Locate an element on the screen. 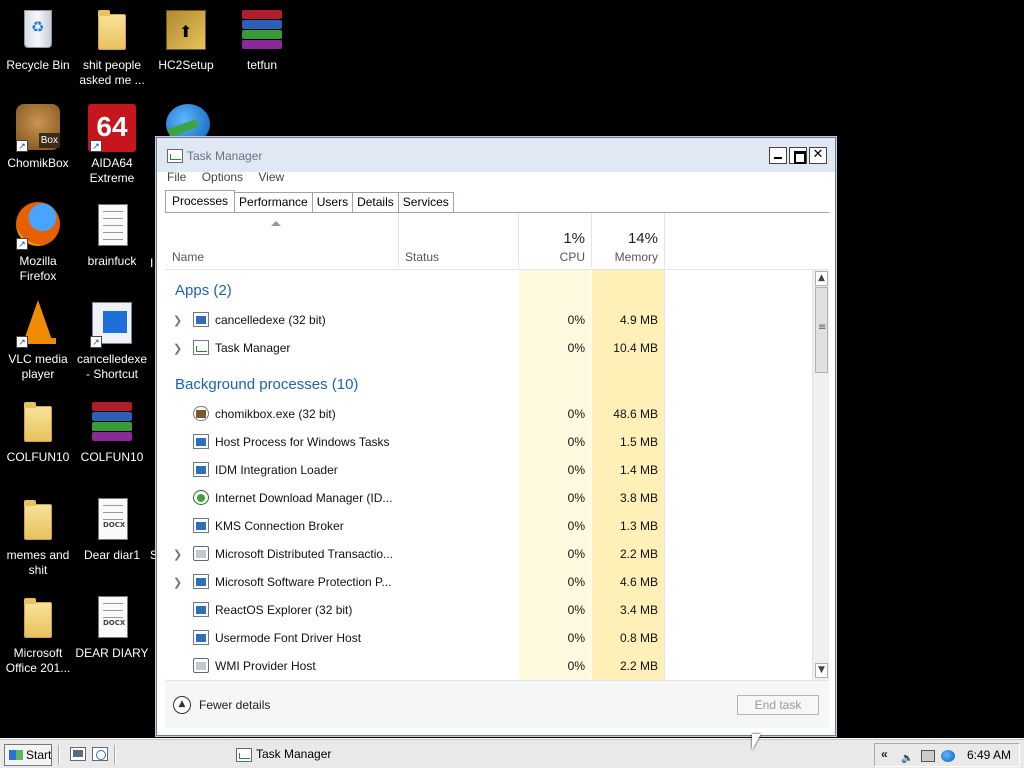 This screenshot has width=1024, height=768. winrar-icon is located at coordinates (262, 30).